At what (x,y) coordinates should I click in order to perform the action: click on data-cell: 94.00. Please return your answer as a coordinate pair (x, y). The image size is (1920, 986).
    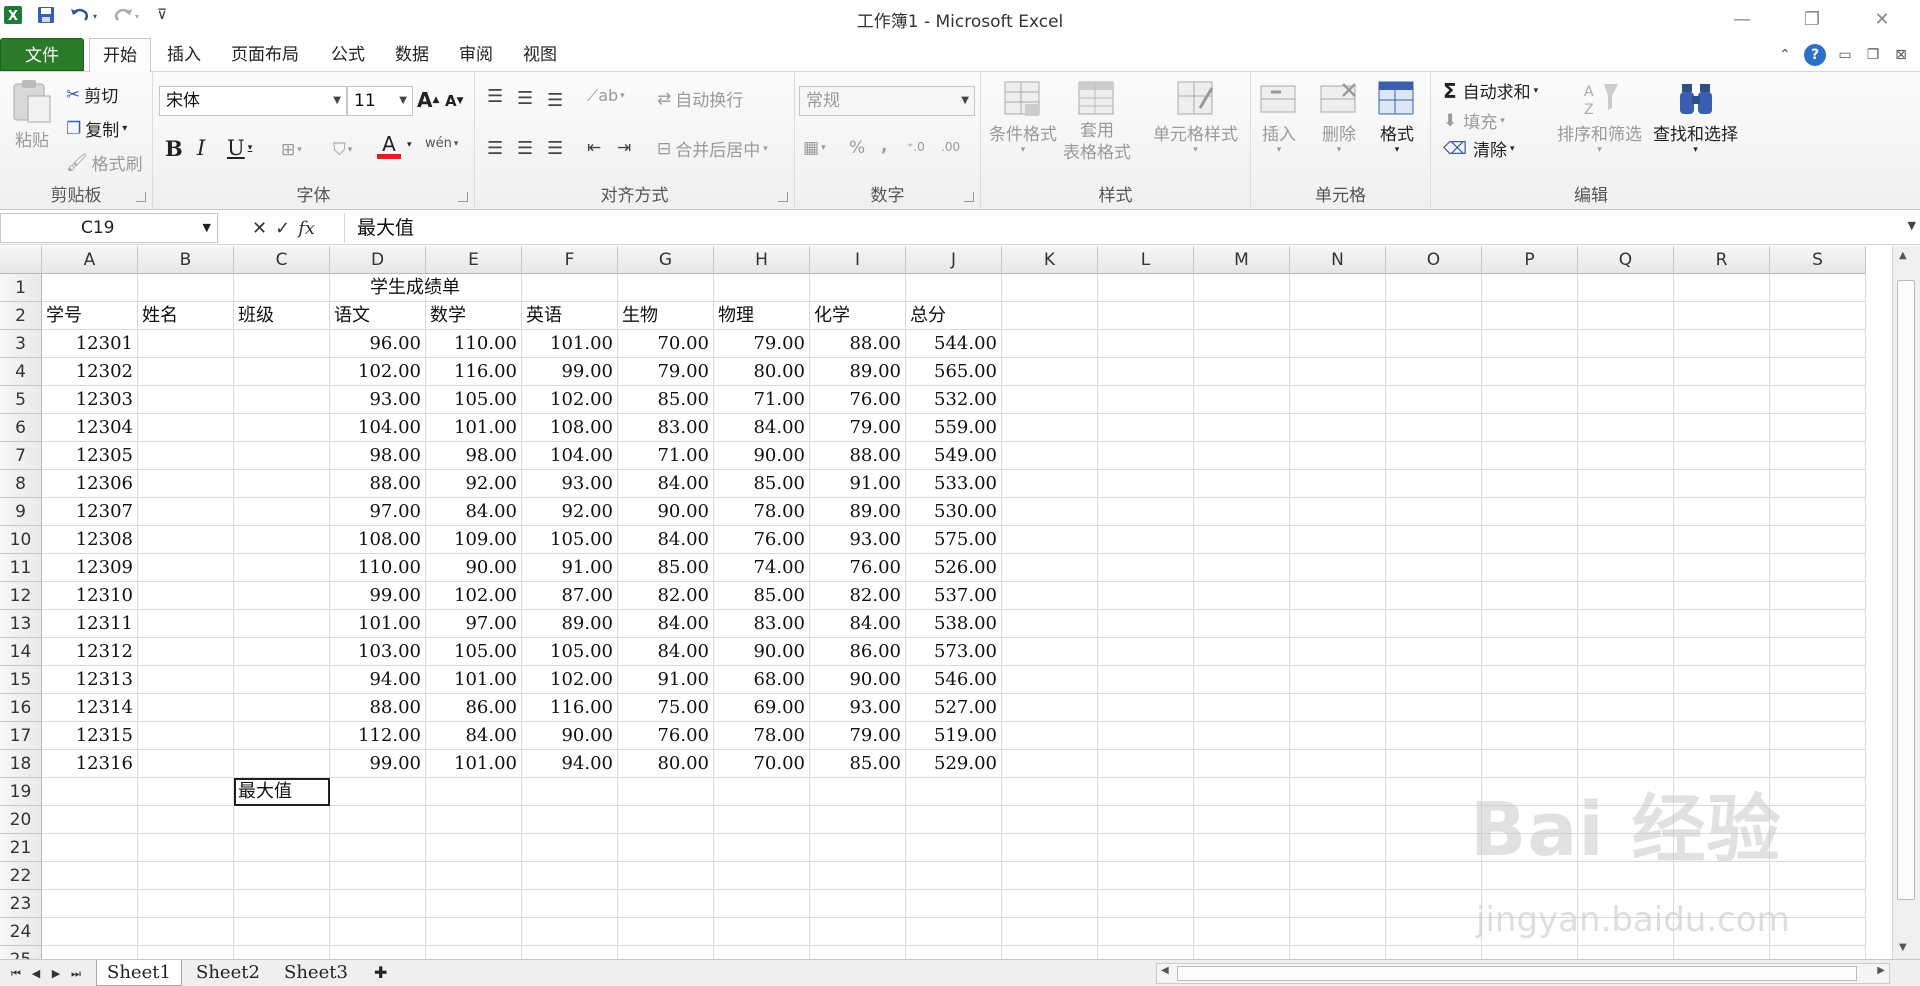
    Looking at the image, I should click on (570, 764).